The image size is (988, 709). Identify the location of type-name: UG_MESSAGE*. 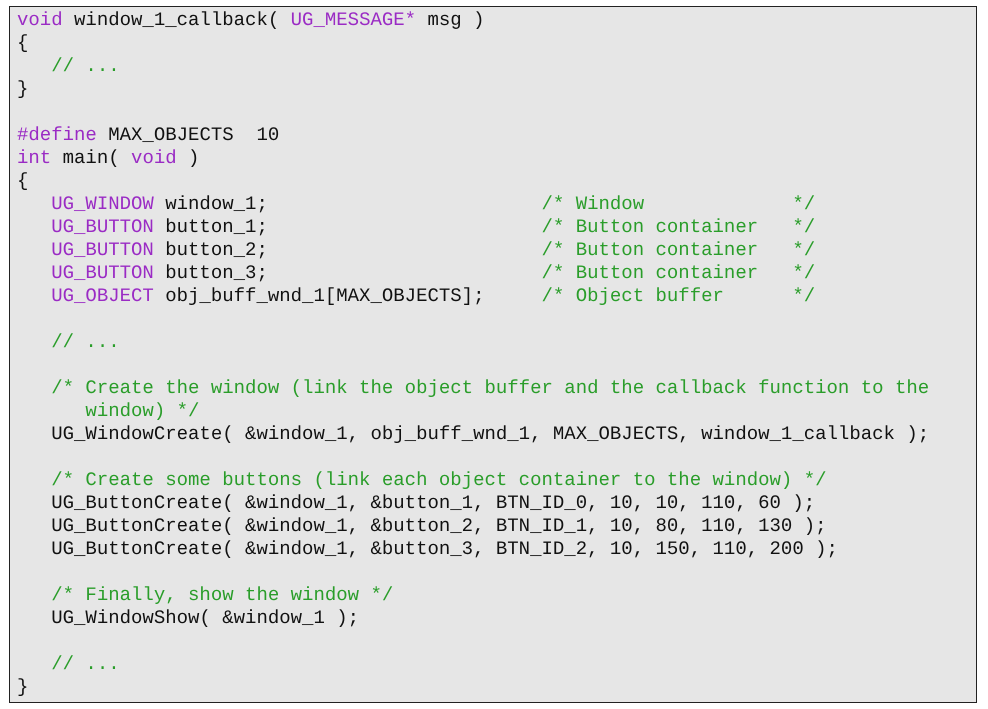
(353, 20).